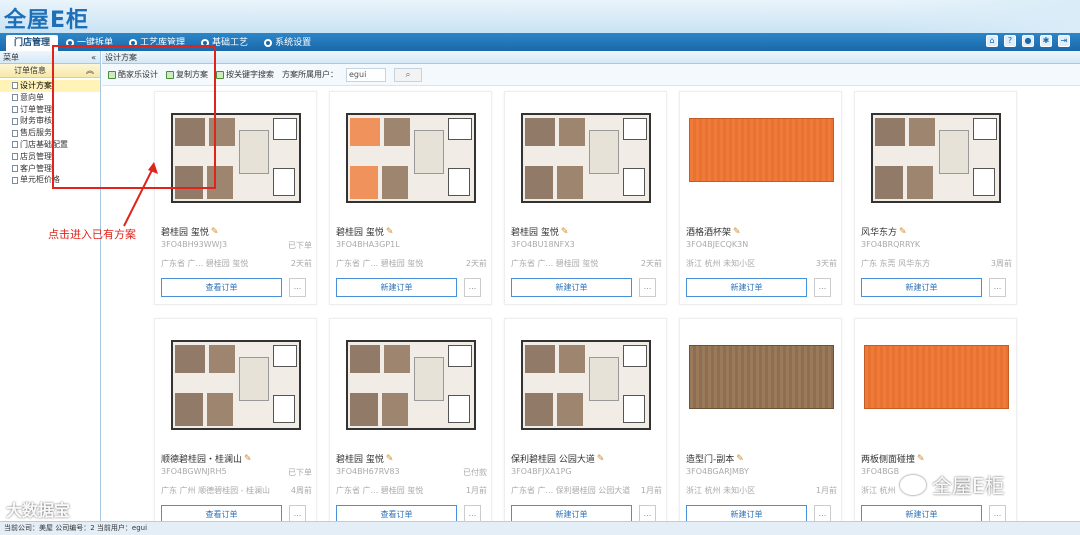  I want to click on keyword-search-button: 按关键字搜索, so click(245, 74).